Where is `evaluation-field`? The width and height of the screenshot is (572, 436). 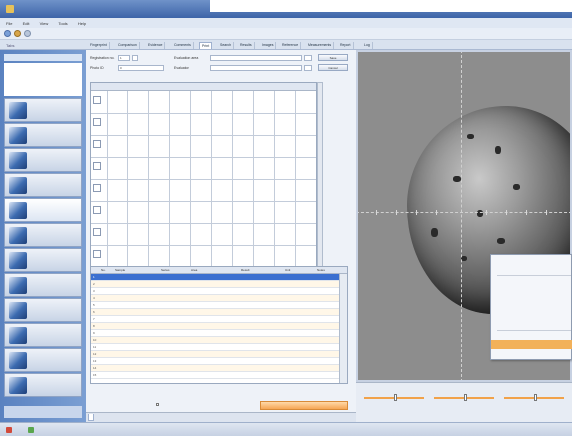
evaluation-field is located at coordinates (256, 58).